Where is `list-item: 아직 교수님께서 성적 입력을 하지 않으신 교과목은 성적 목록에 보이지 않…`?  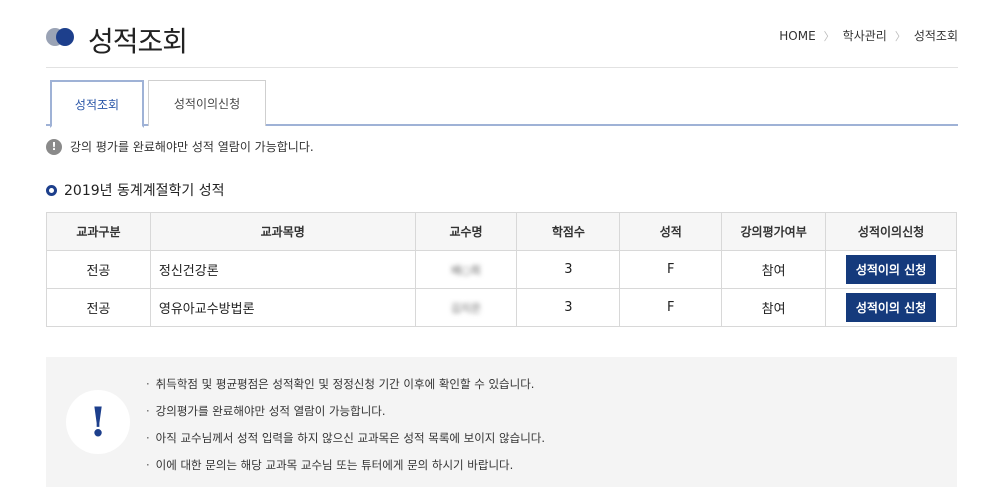 list-item: 아직 교수님께서 성적 입력을 하지 않으신 교과목은 성적 목록에 보이지 않… is located at coordinates (345, 442).